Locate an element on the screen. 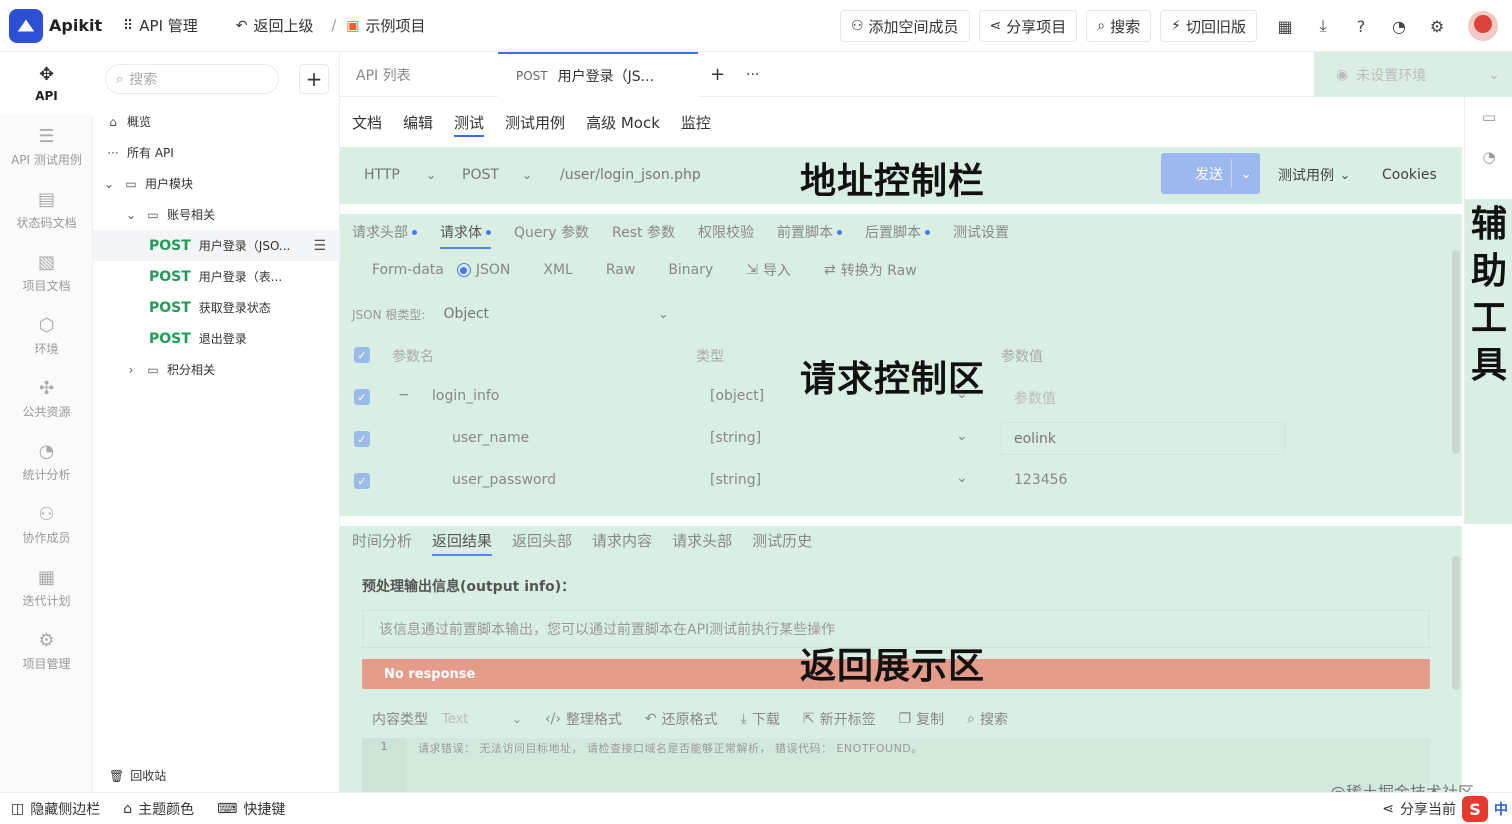 The height and width of the screenshot is (824, 1512). gear-icon: ⚙ is located at coordinates (1437, 26).